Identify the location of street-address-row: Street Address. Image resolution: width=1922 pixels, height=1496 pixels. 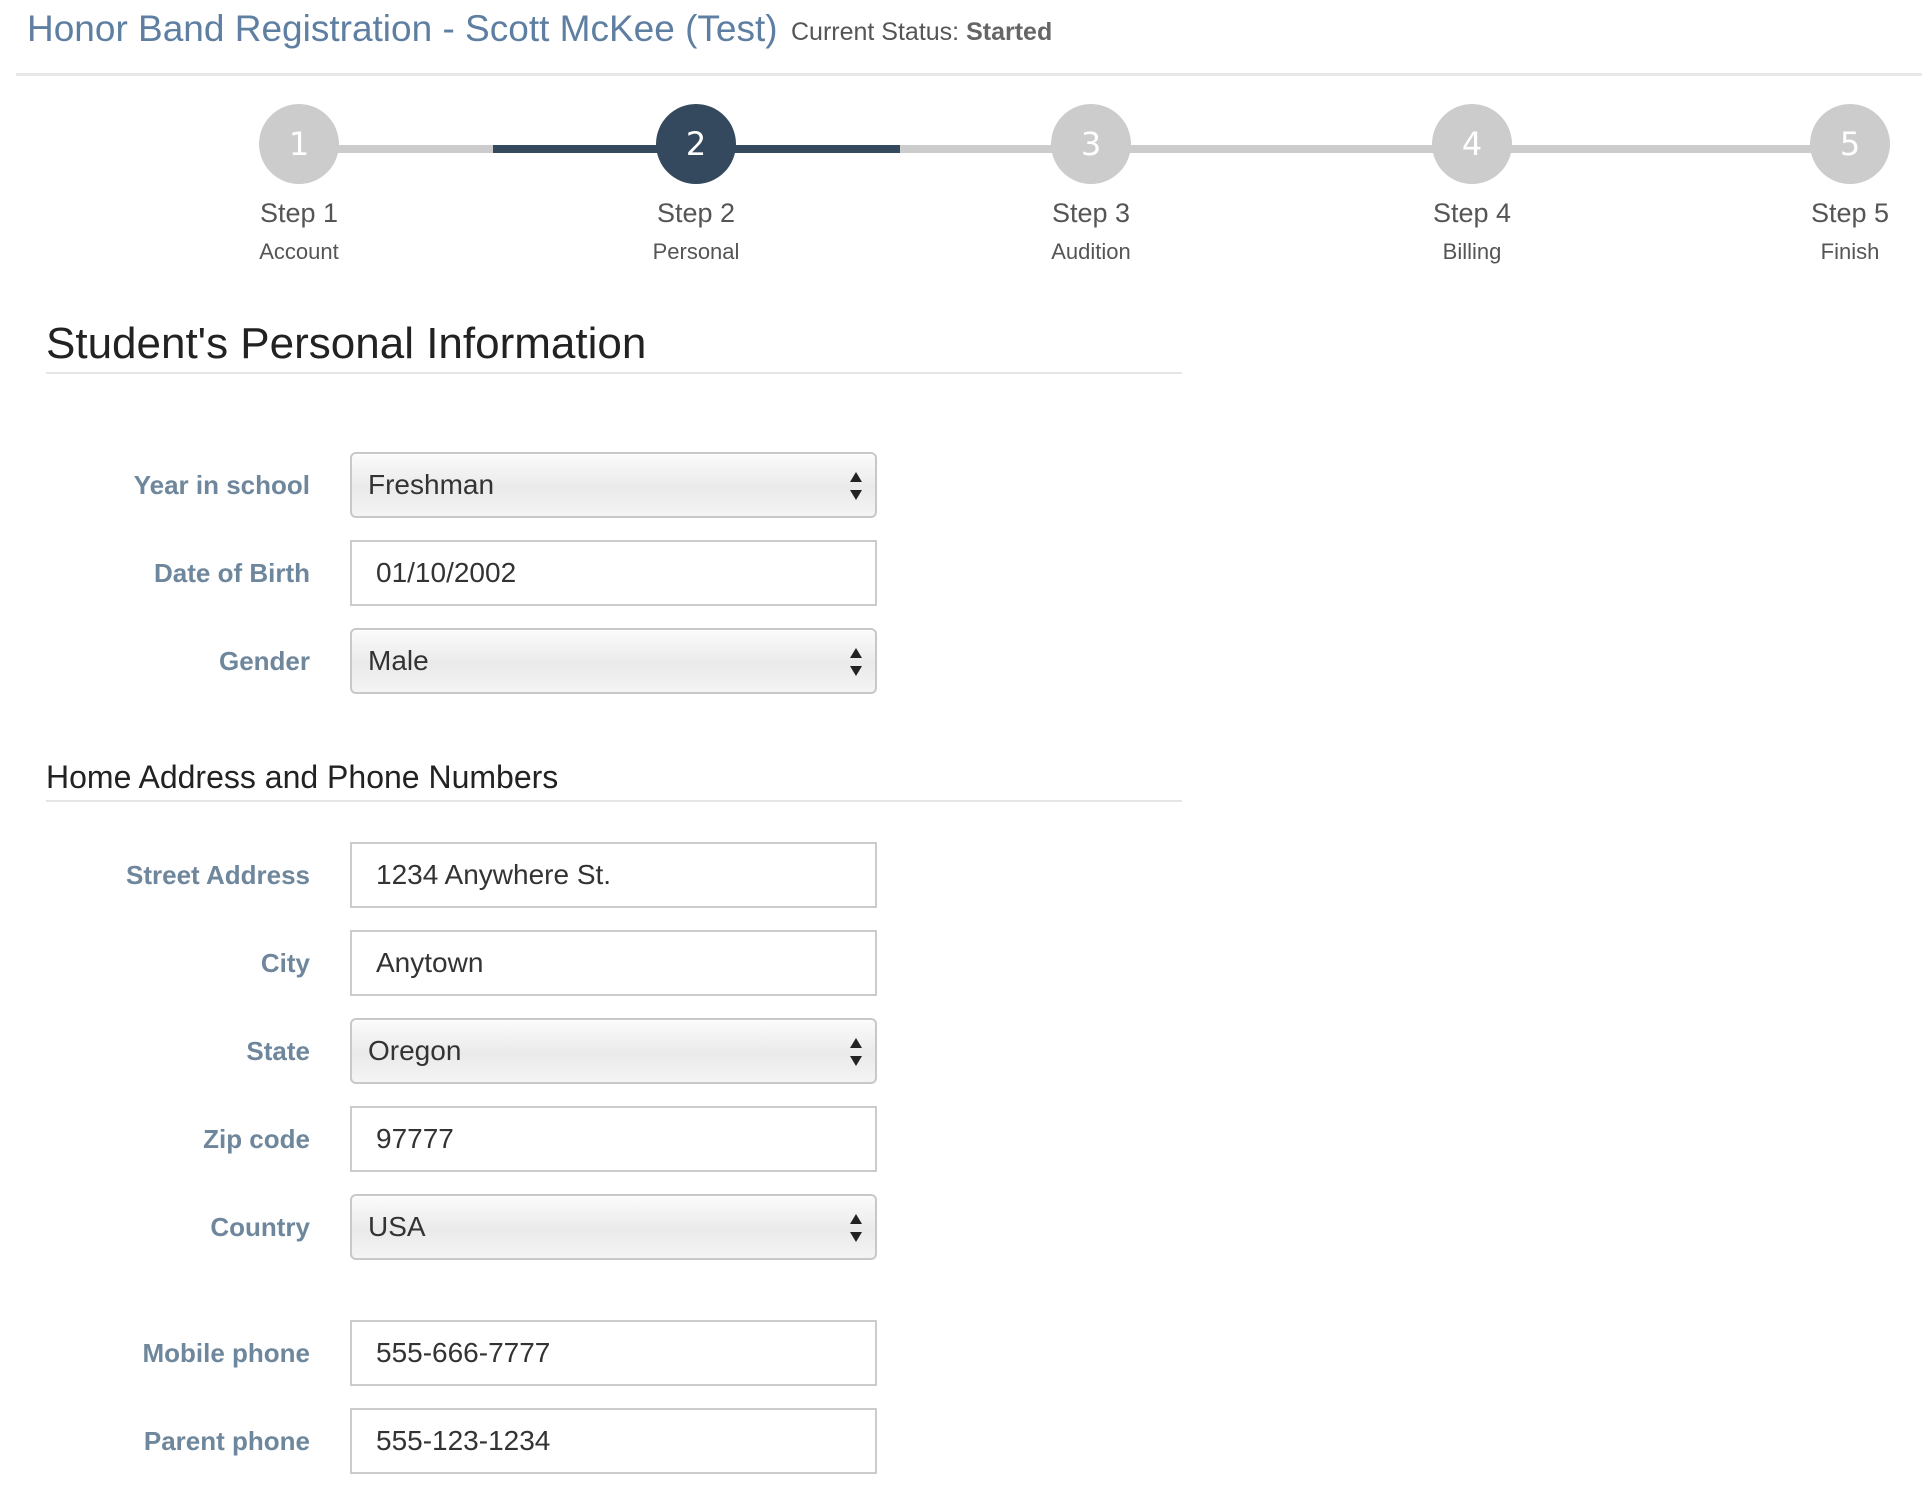
(961, 875).